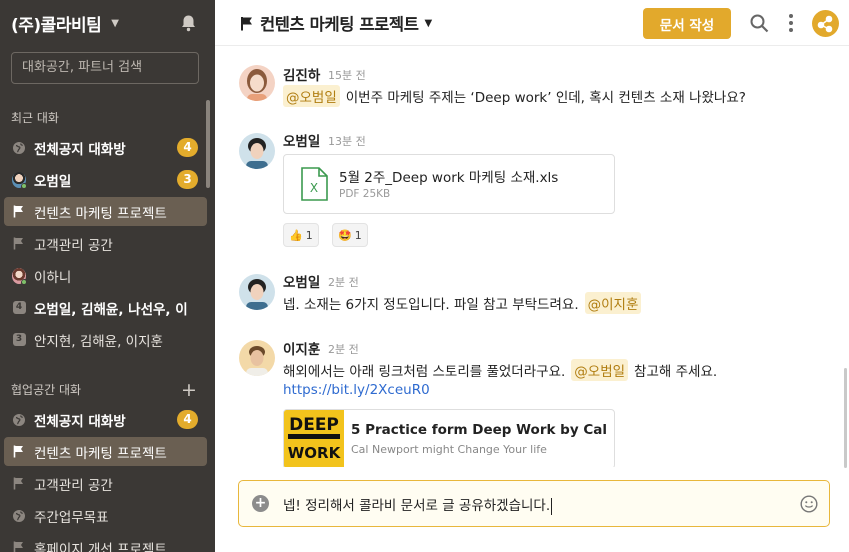 The height and width of the screenshot is (552, 849). I want to click on member-count-icon: 3, so click(19, 339).